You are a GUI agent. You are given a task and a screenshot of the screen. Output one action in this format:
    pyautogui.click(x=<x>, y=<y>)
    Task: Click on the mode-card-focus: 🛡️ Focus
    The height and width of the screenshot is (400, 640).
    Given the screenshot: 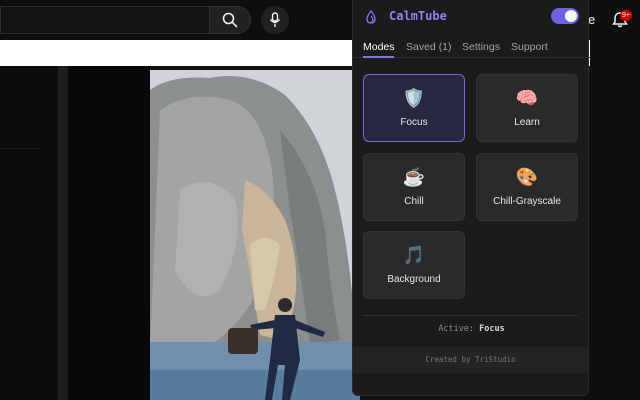 What is the action you would take?
    pyautogui.click(x=414, y=108)
    